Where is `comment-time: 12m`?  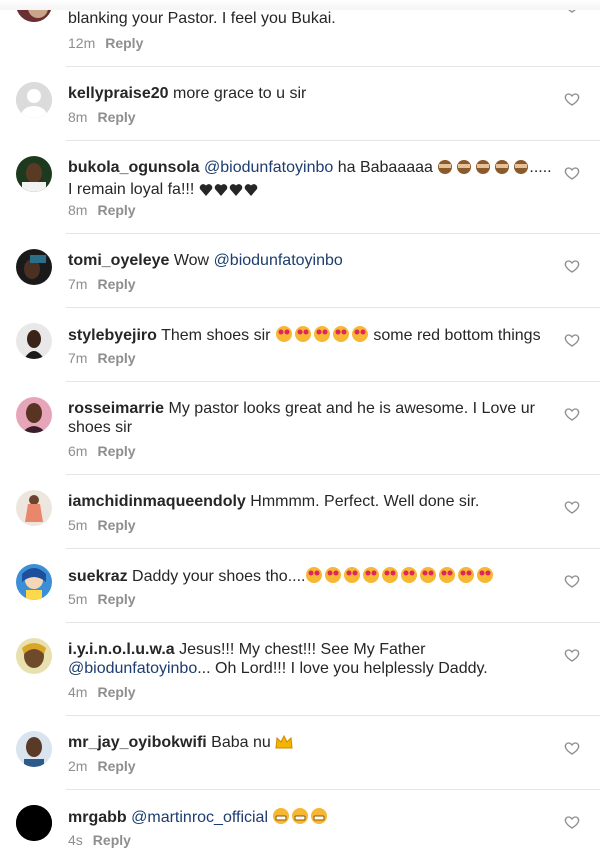
comment-time: 12m is located at coordinates (82, 43).